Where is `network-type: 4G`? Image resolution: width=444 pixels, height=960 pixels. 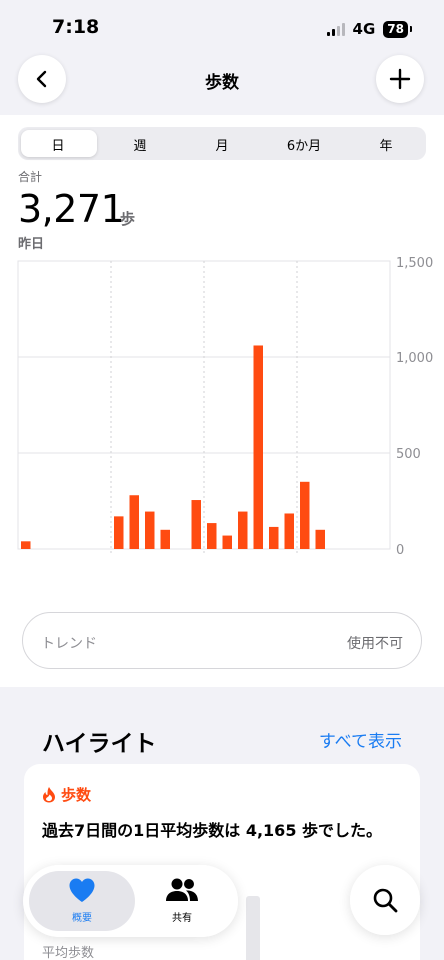 network-type: 4G is located at coordinates (364, 29).